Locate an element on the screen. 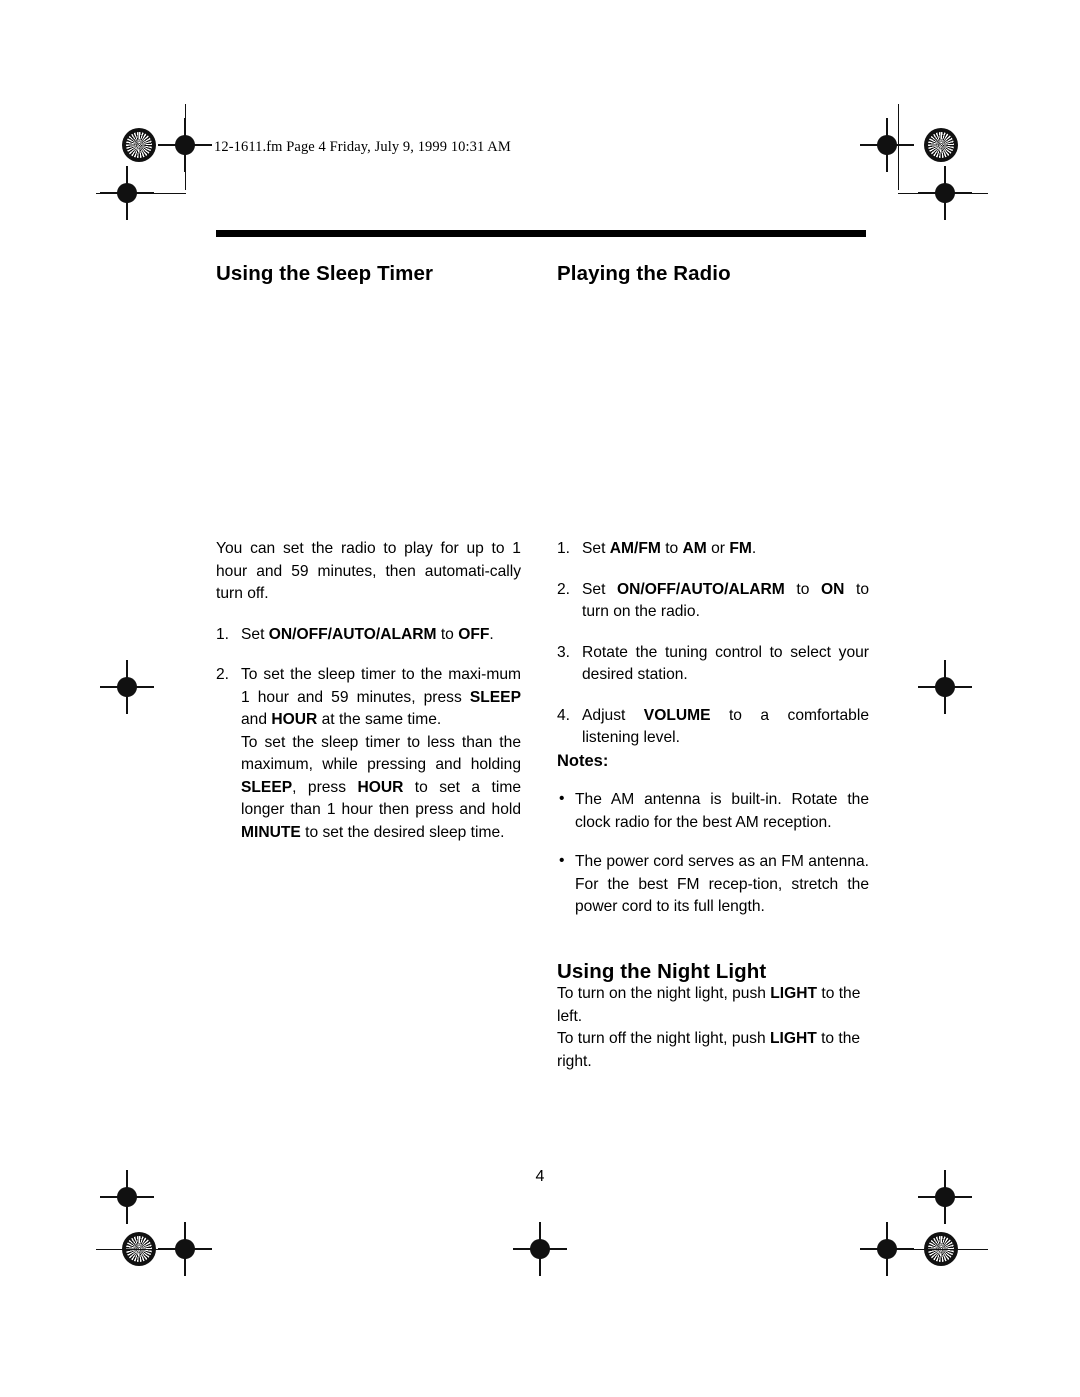  heading-playing-the-radio: Playing the Radio is located at coordinates (644, 273).